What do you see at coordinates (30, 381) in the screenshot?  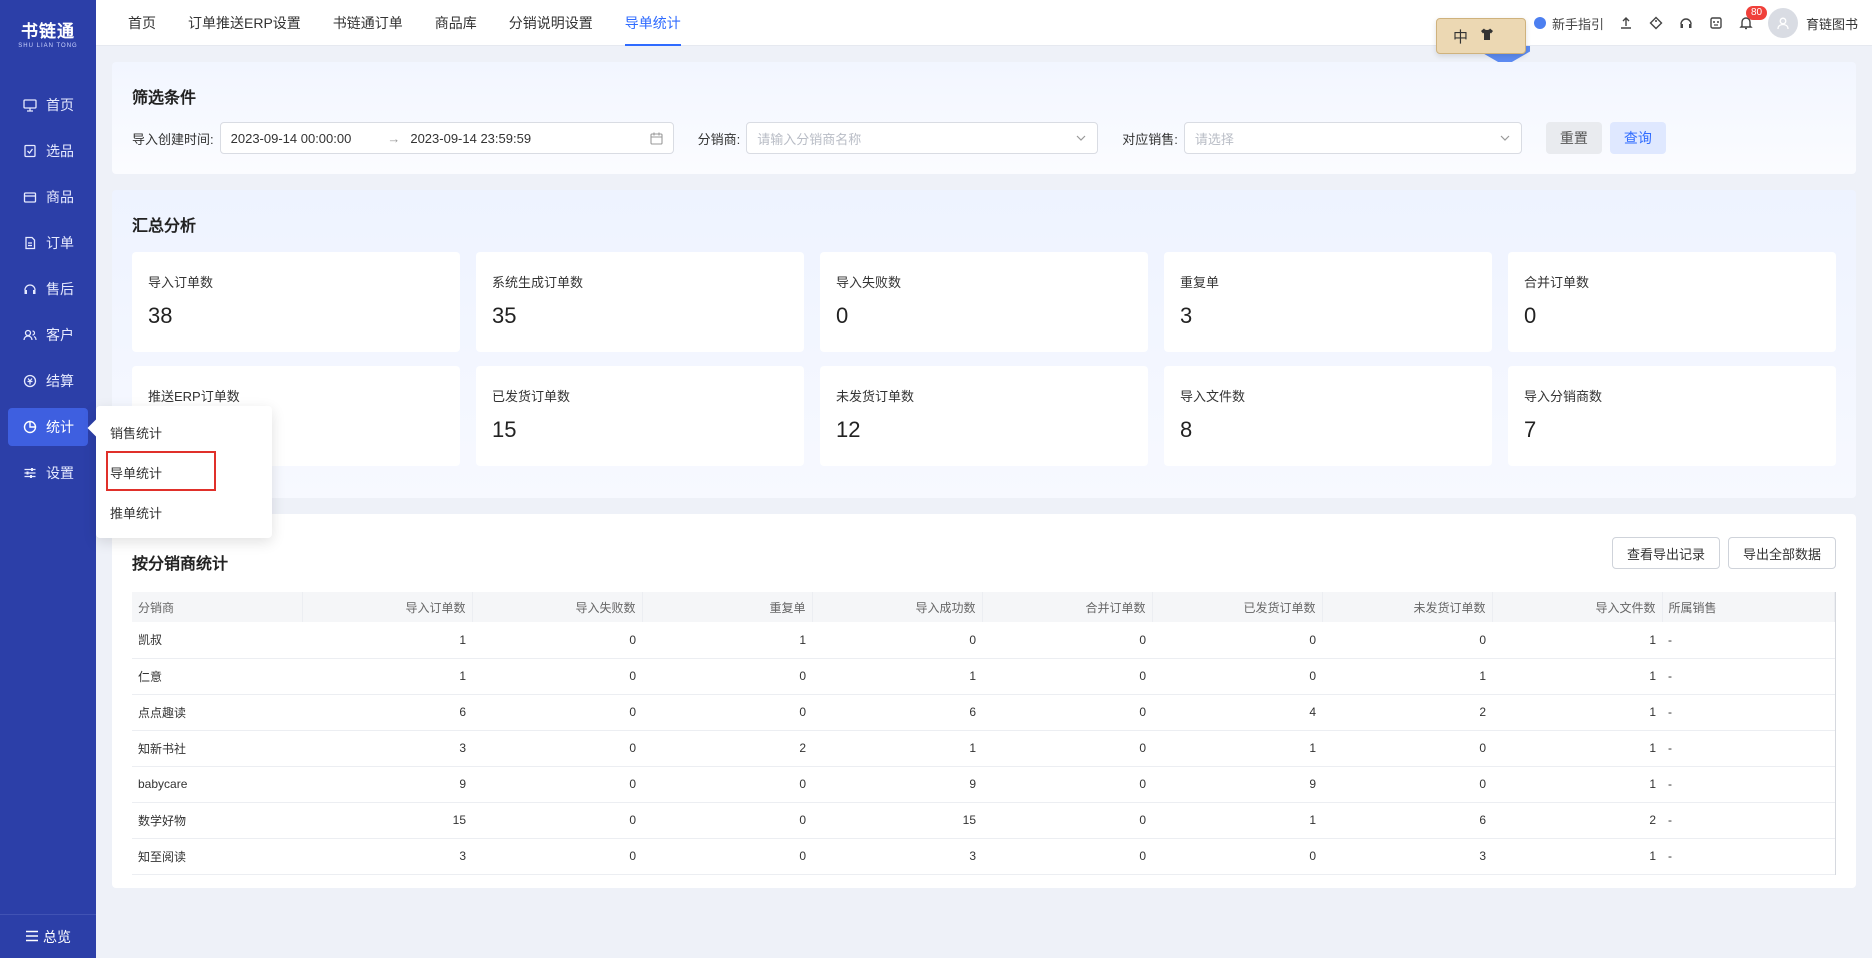 I see `settle-icon` at bounding box center [30, 381].